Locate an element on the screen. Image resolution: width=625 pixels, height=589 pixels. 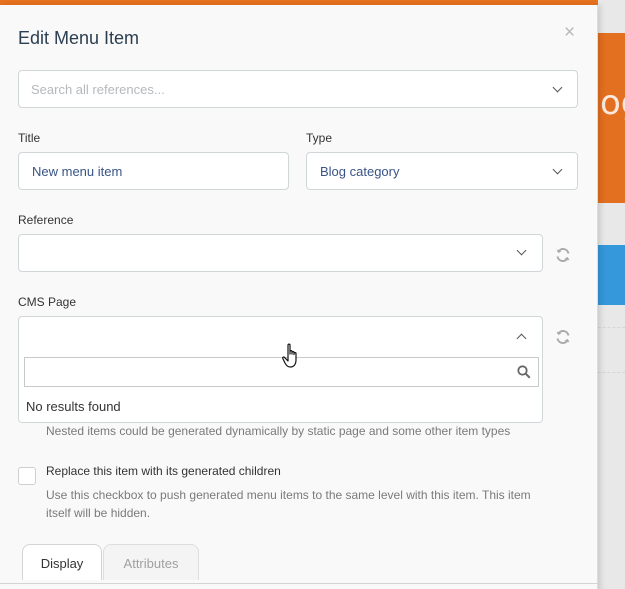
background-blue-block is located at coordinates (611, 275).